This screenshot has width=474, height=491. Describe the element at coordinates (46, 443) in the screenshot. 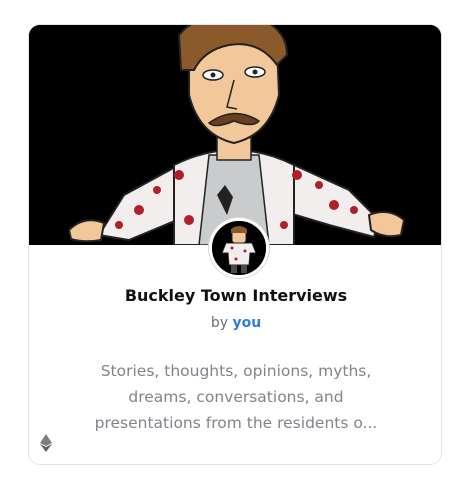

I see `ethereum-icon` at that location.